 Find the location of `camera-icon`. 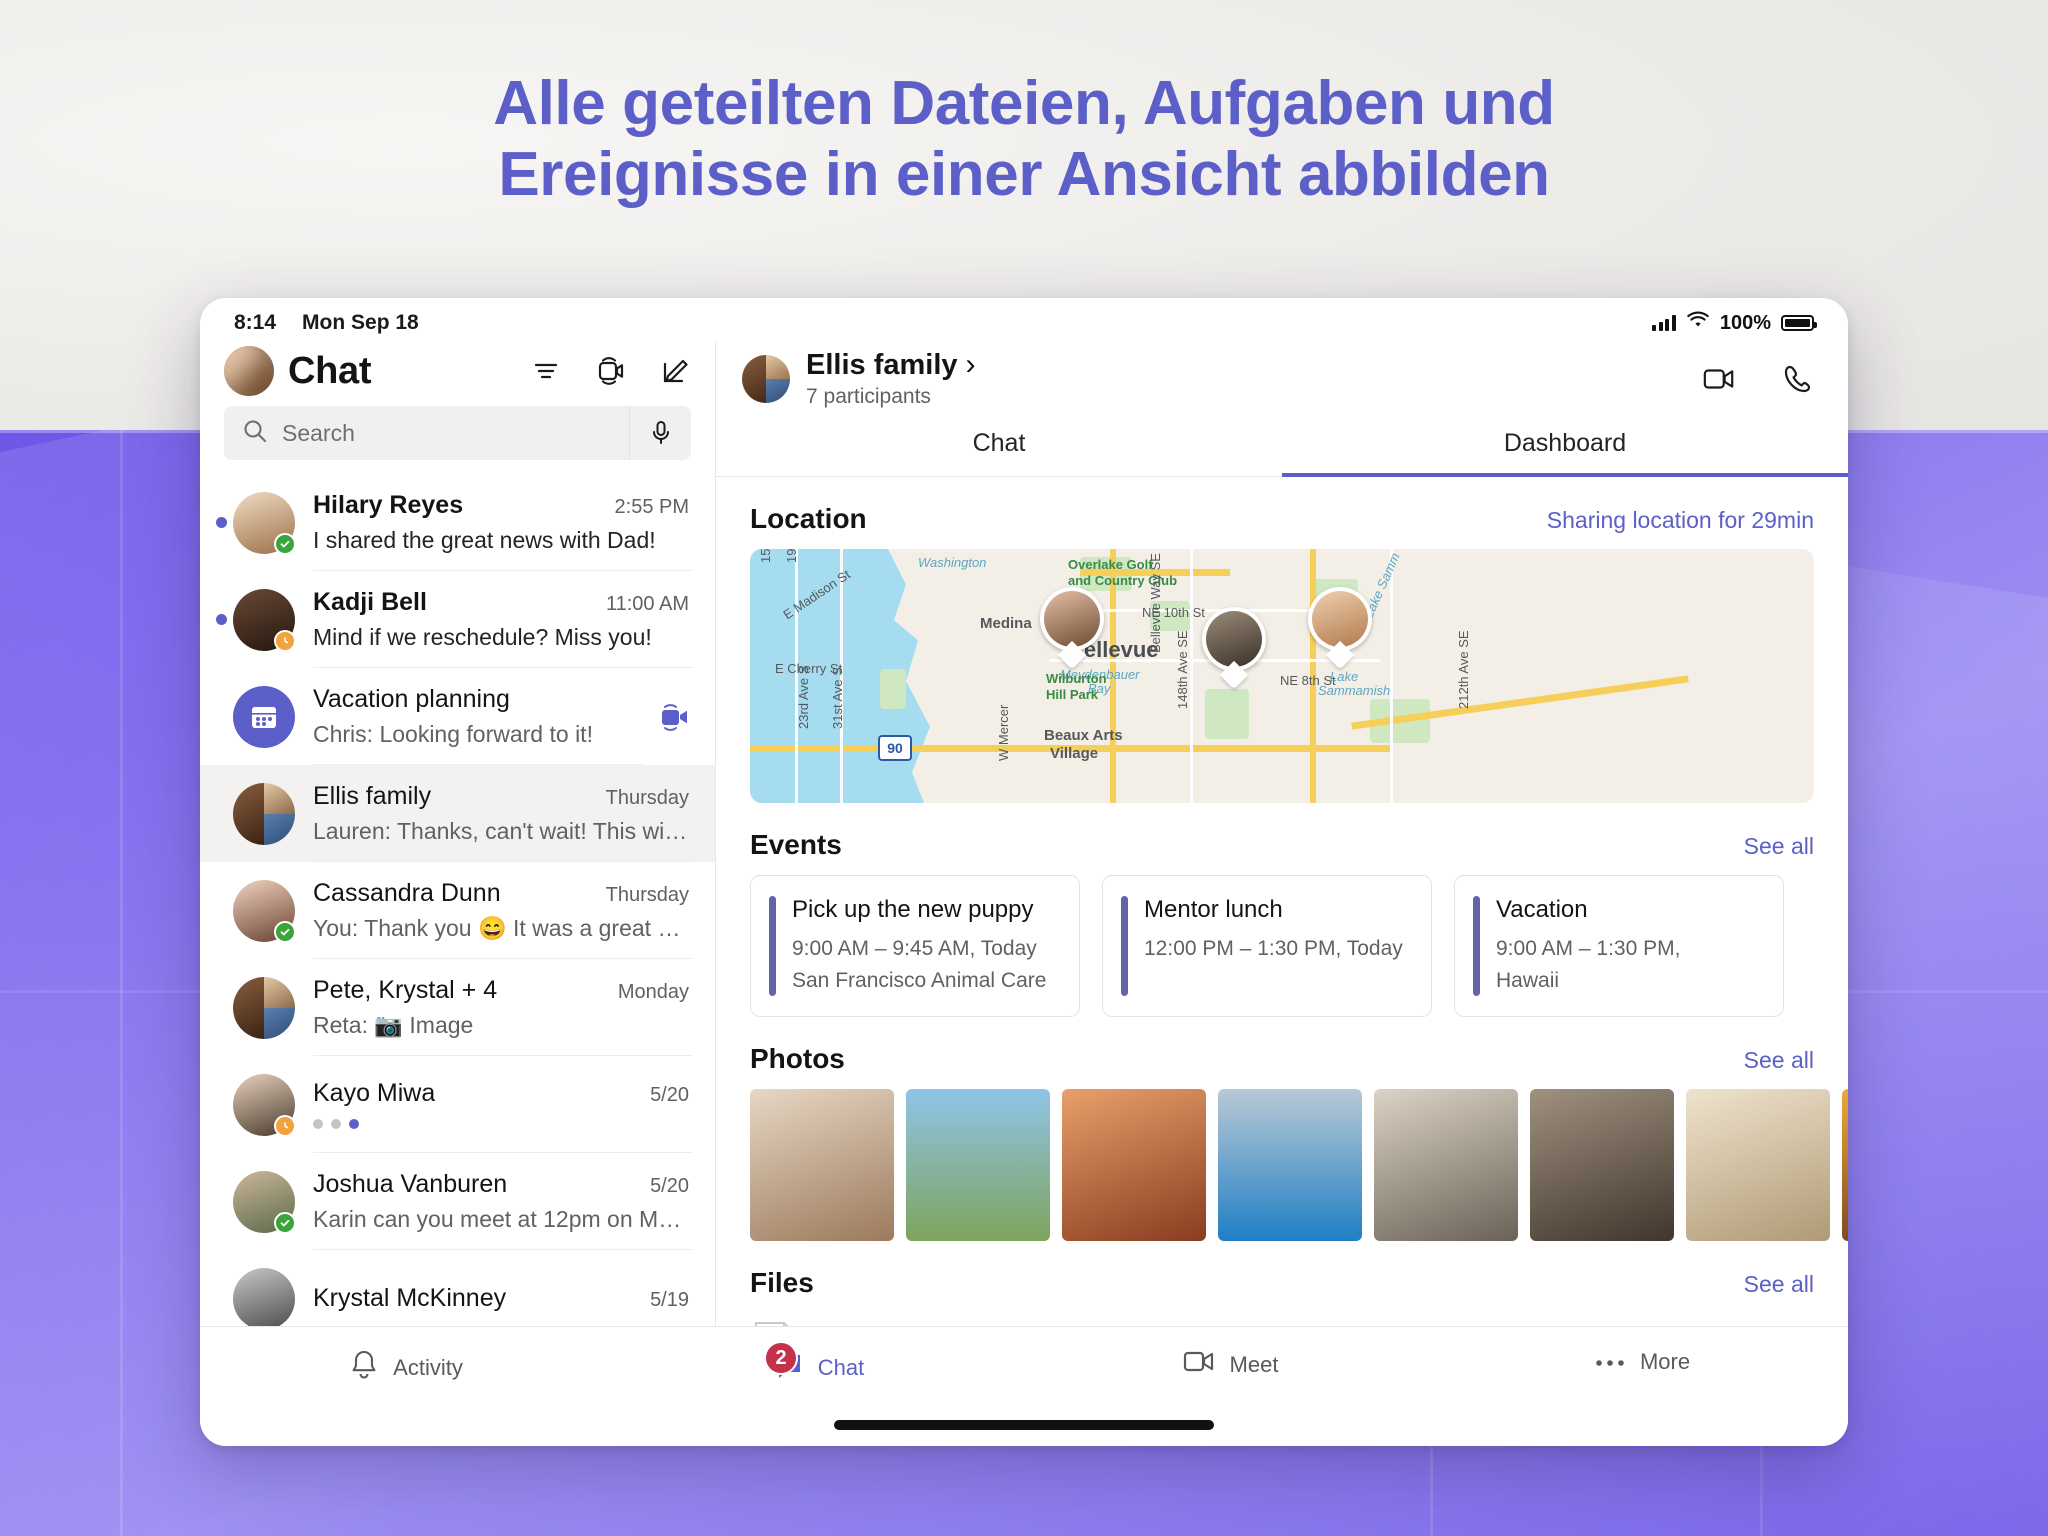

camera-icon is located at coordinates (1199, 1365).